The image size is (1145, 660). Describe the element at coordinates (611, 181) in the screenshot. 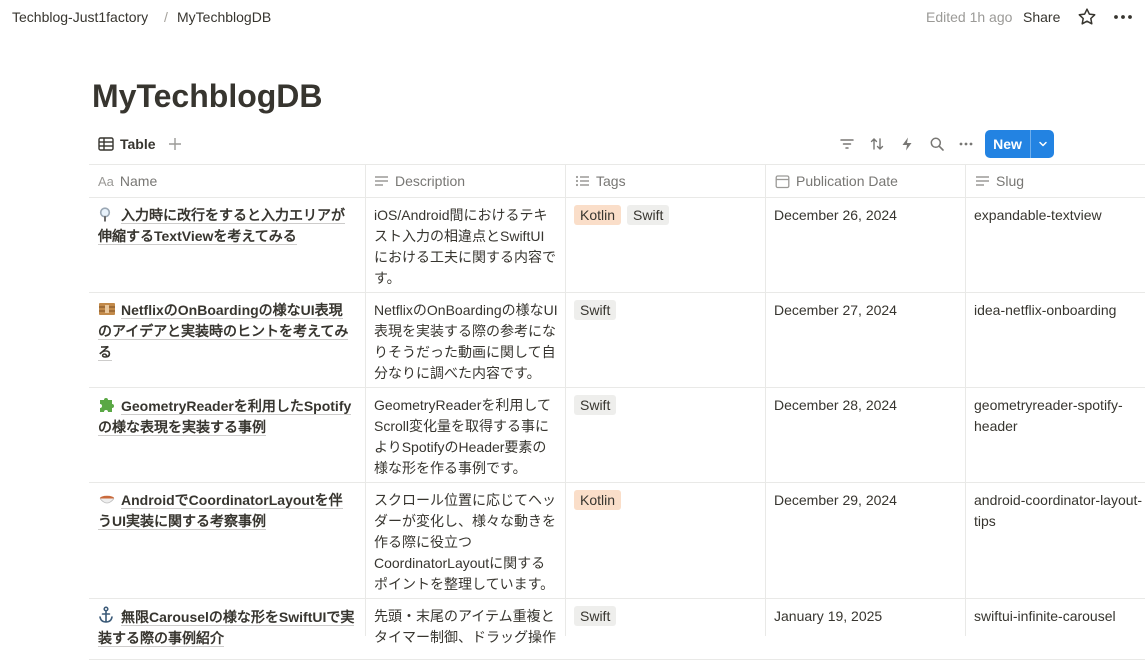

I see `column-header-label: Tags` at that location.